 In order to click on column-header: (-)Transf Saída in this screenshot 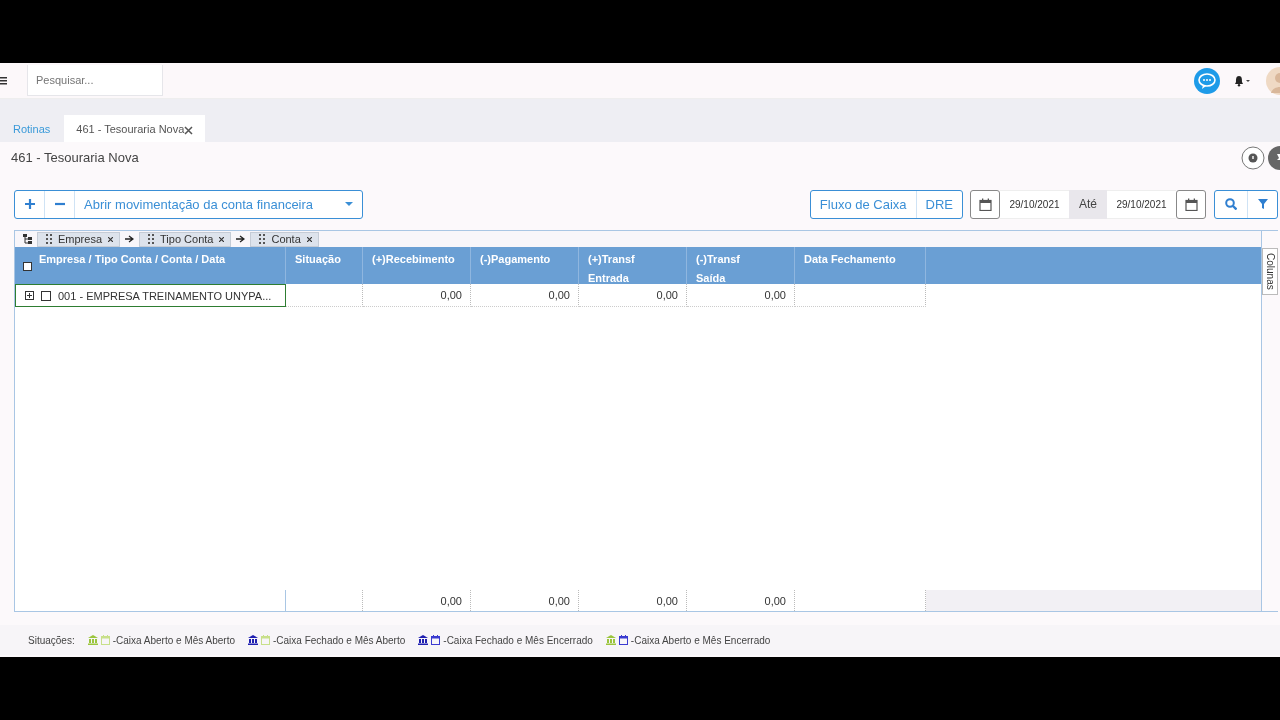, I will do `click(741, 265)`.